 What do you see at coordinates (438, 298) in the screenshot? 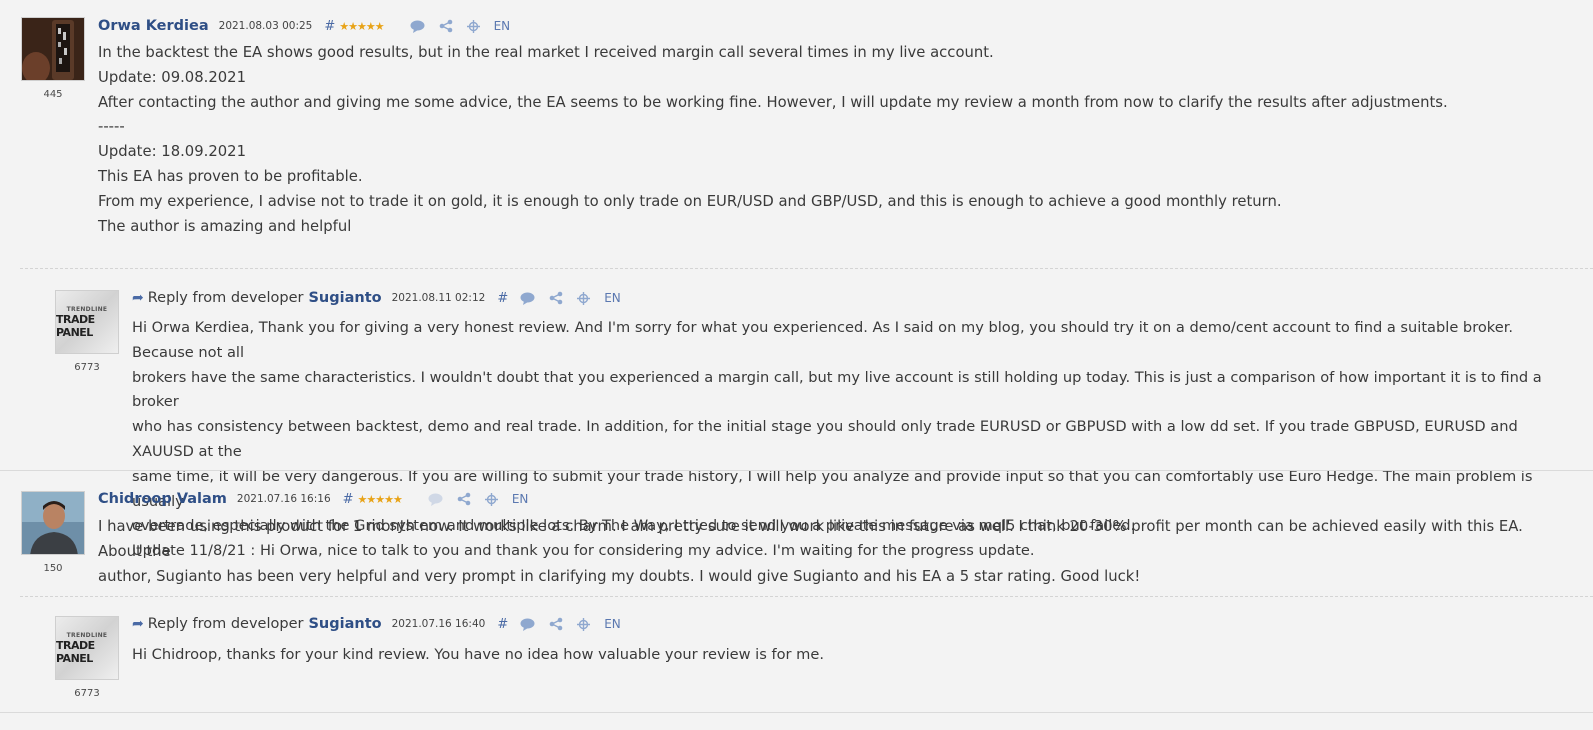
I see `reply-date: 2021.08.11 02:12` at bounding box center [438, 298].